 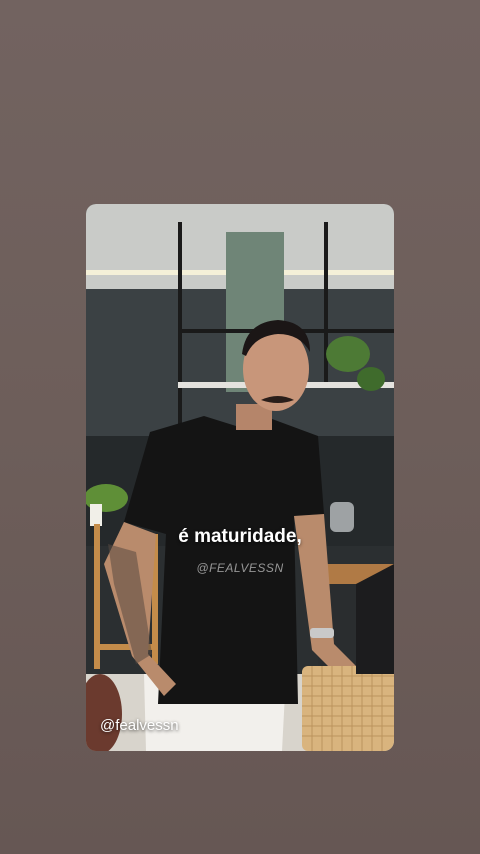 I want to click on subtitle-caption: é maturidade,, so click(x=240, y=536).